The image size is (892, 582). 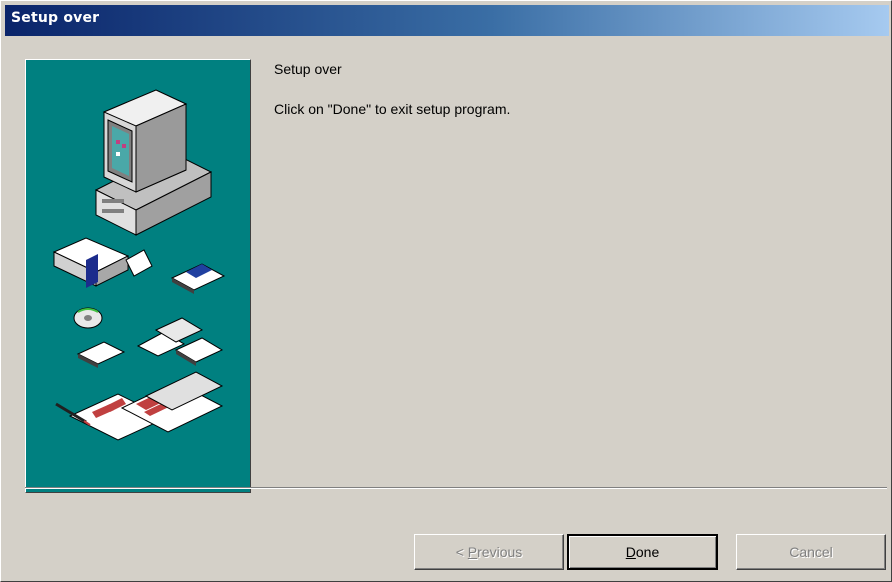 I want to click on previous-button: < Previous, so click(x=489, y=552).